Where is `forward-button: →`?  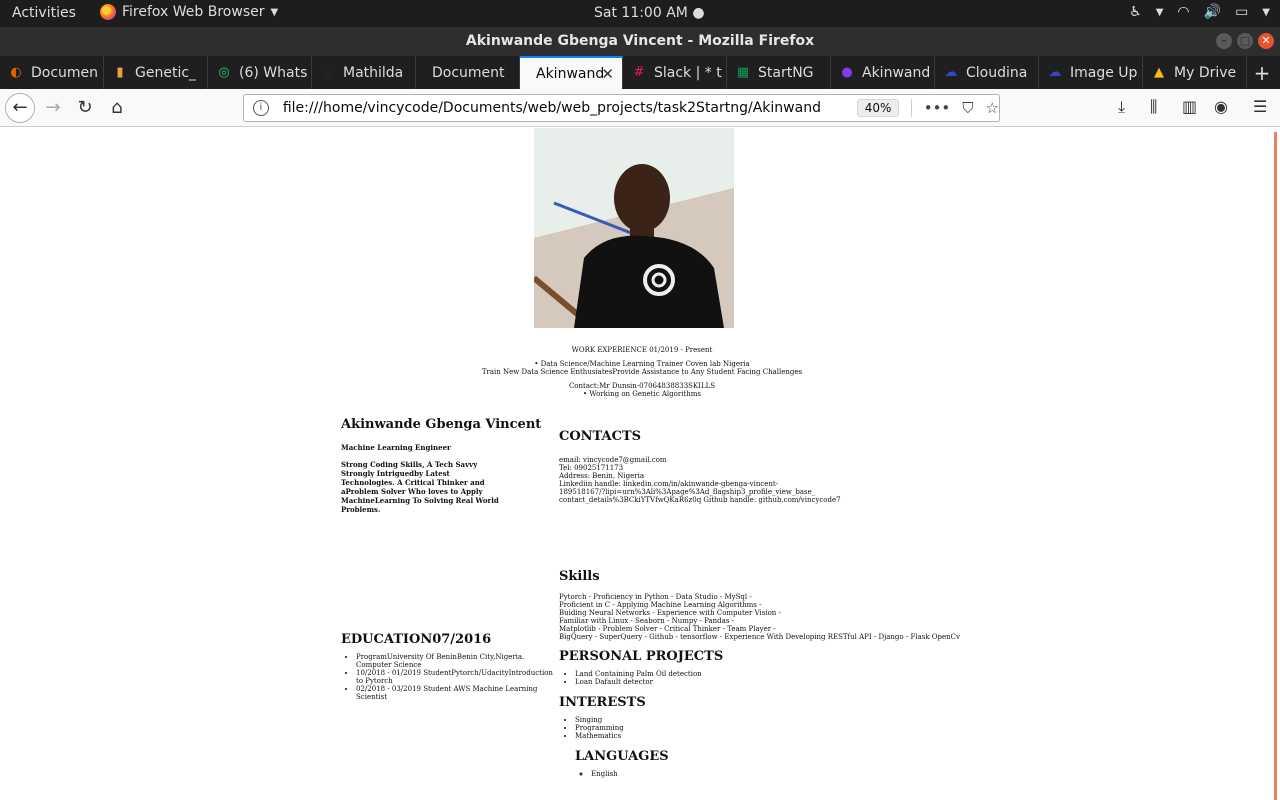
forward-button: → is located at coordinates (53, 108).